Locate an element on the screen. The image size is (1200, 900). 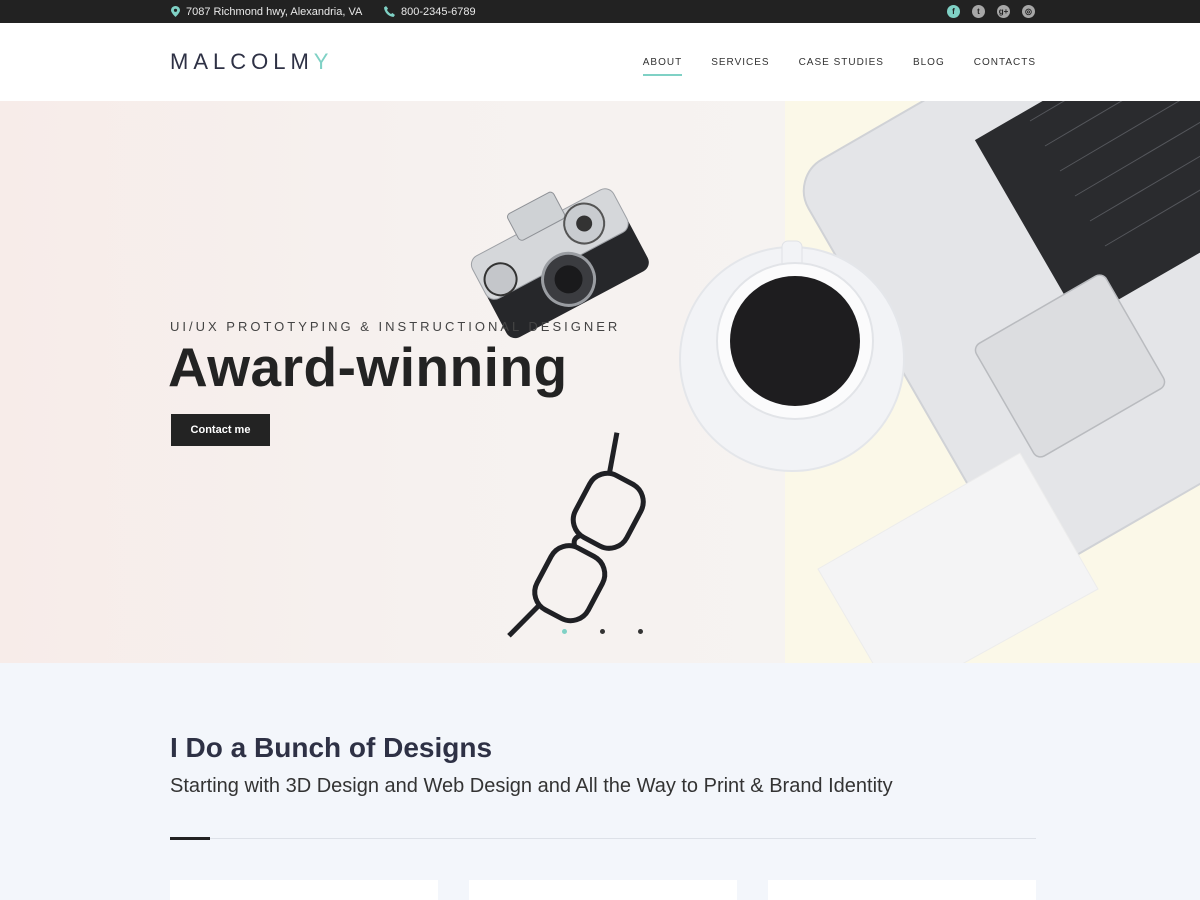
phone: 800-2345-6789 is located at coordinates (430, 11).